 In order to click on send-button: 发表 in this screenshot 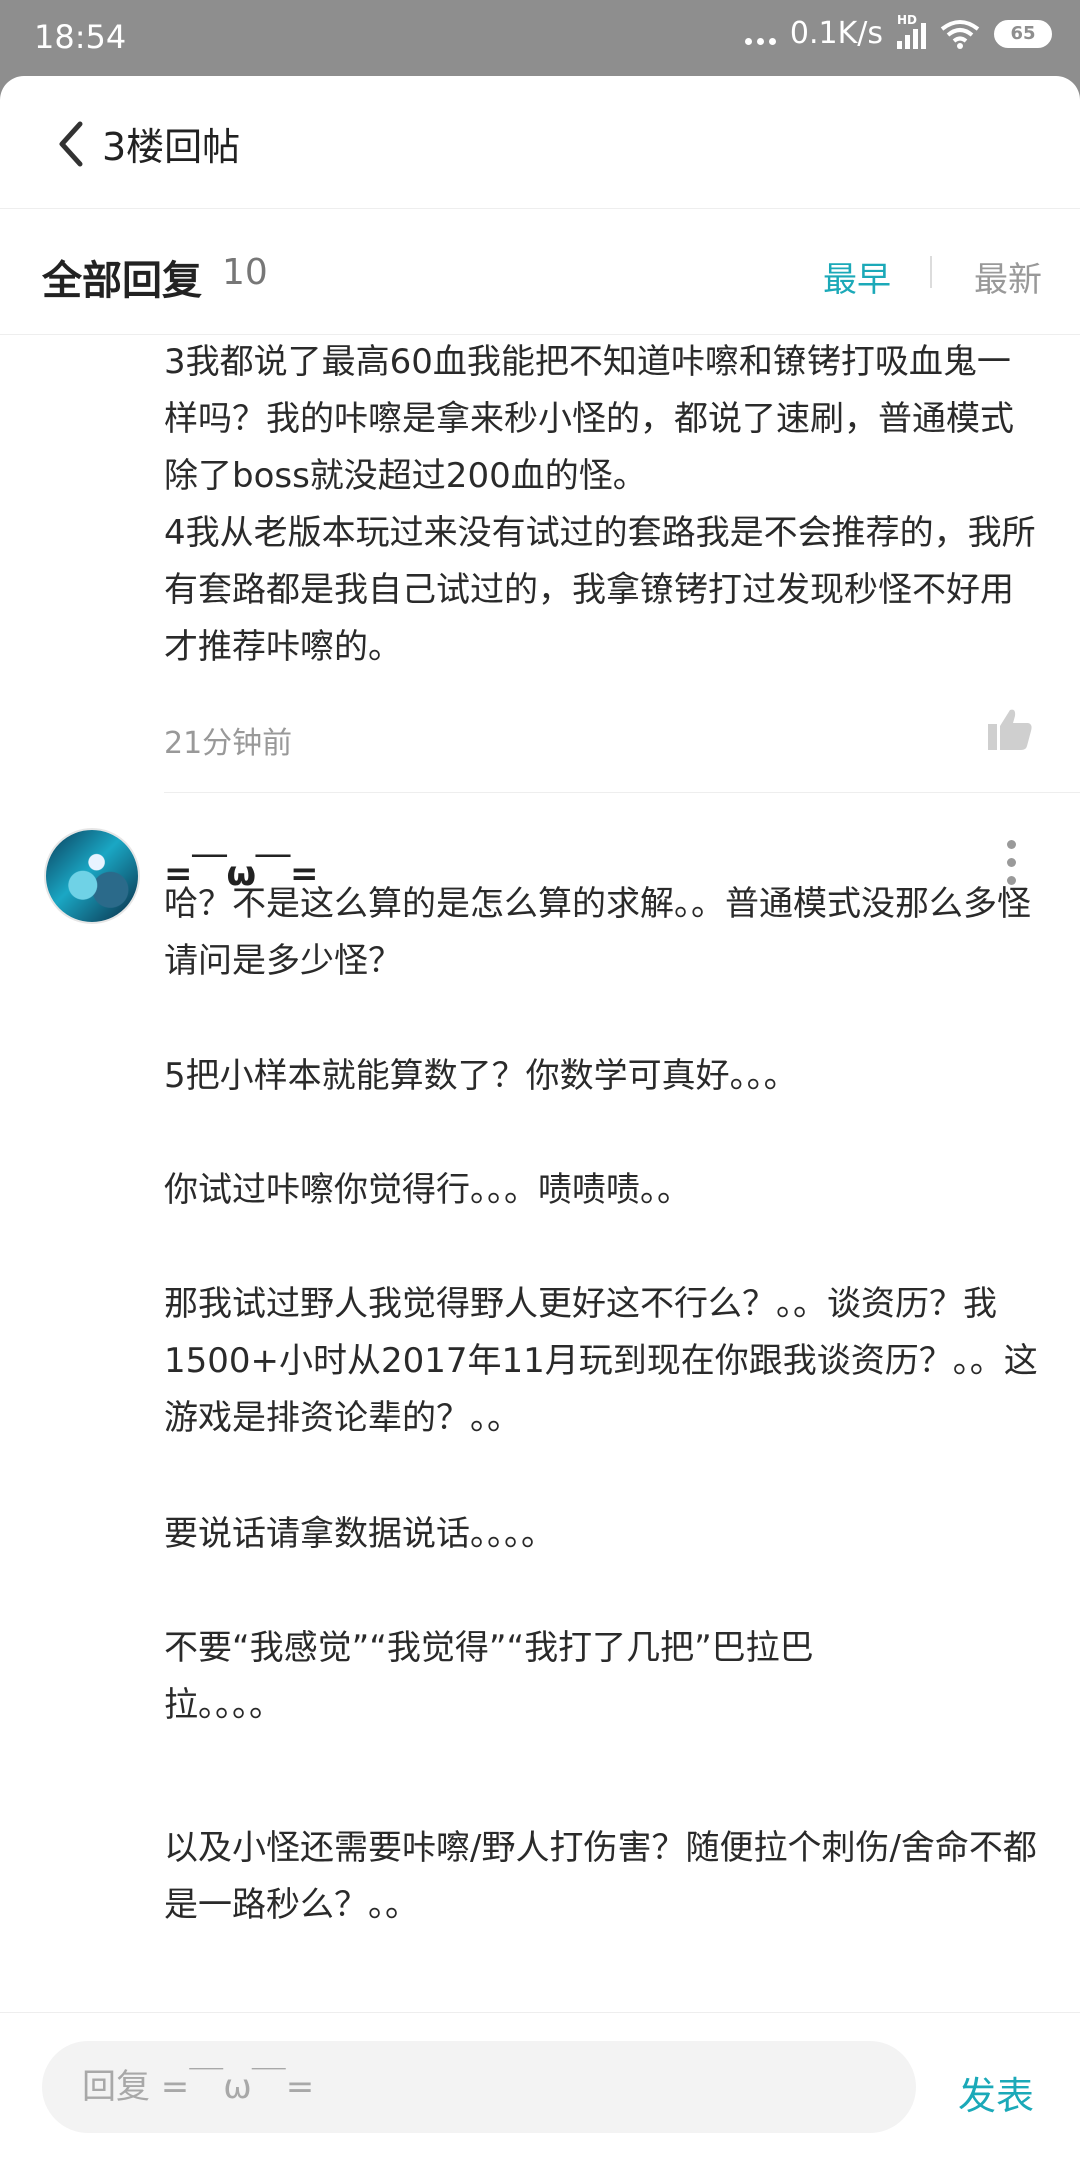, I will do `click(996, 2092)`.